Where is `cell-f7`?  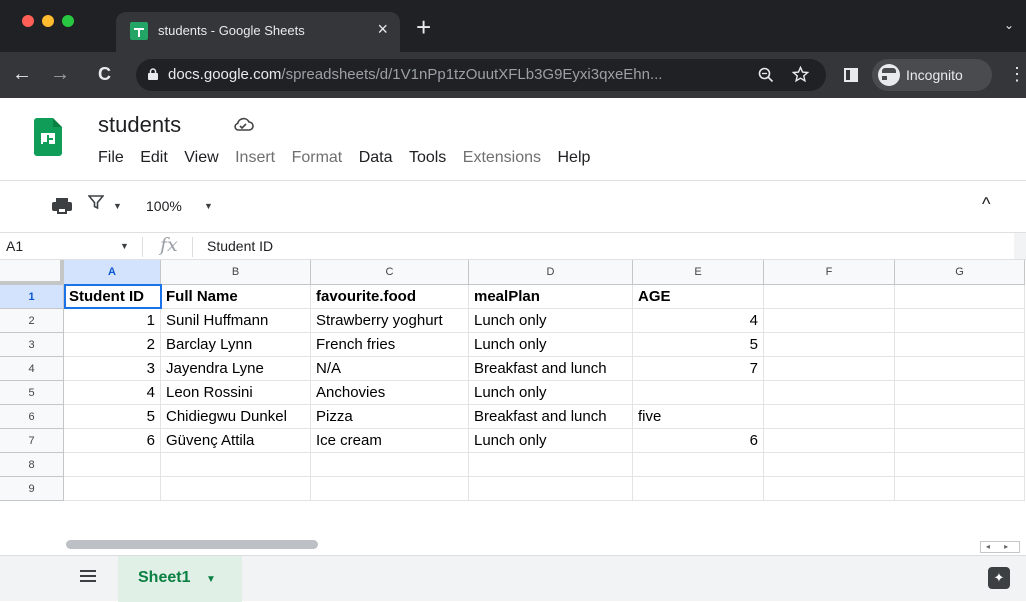
cell-f7 is located at coordinates (829, 441).